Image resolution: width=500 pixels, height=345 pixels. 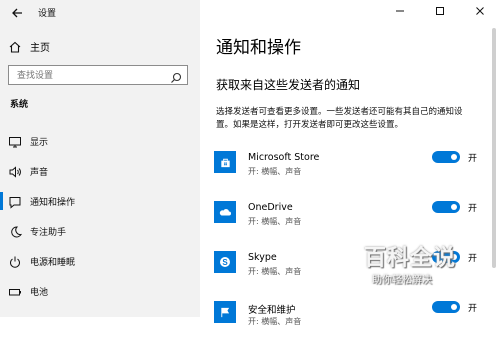 I want to click on sidebar-item-label: 专注助手, so click(x=48, y=232).